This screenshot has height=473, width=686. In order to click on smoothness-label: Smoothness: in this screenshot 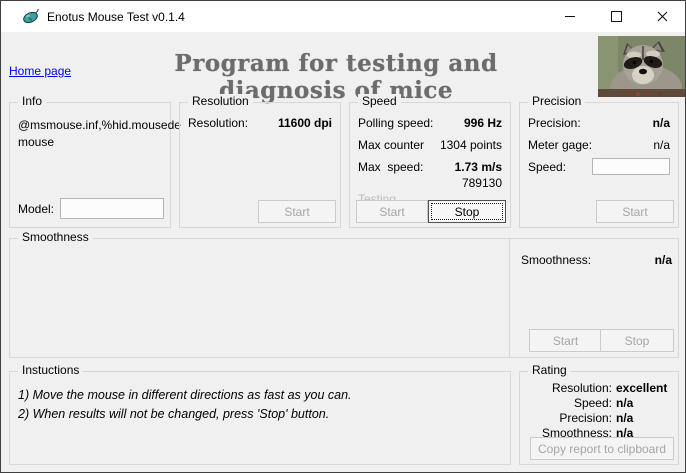, I will do `click(556, 260)`.